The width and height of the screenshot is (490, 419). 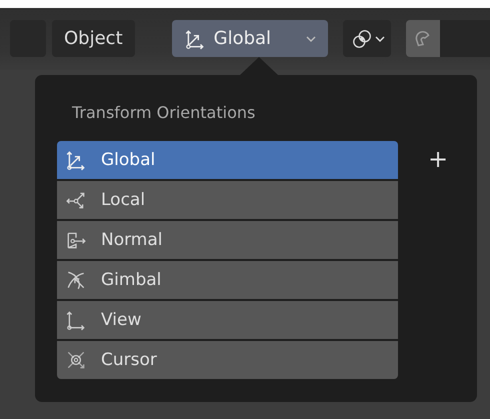 What do you see at coordinates (227, 200) in the screenshot?
I see `orientation-item: Local` at bounding box center [227, 200].